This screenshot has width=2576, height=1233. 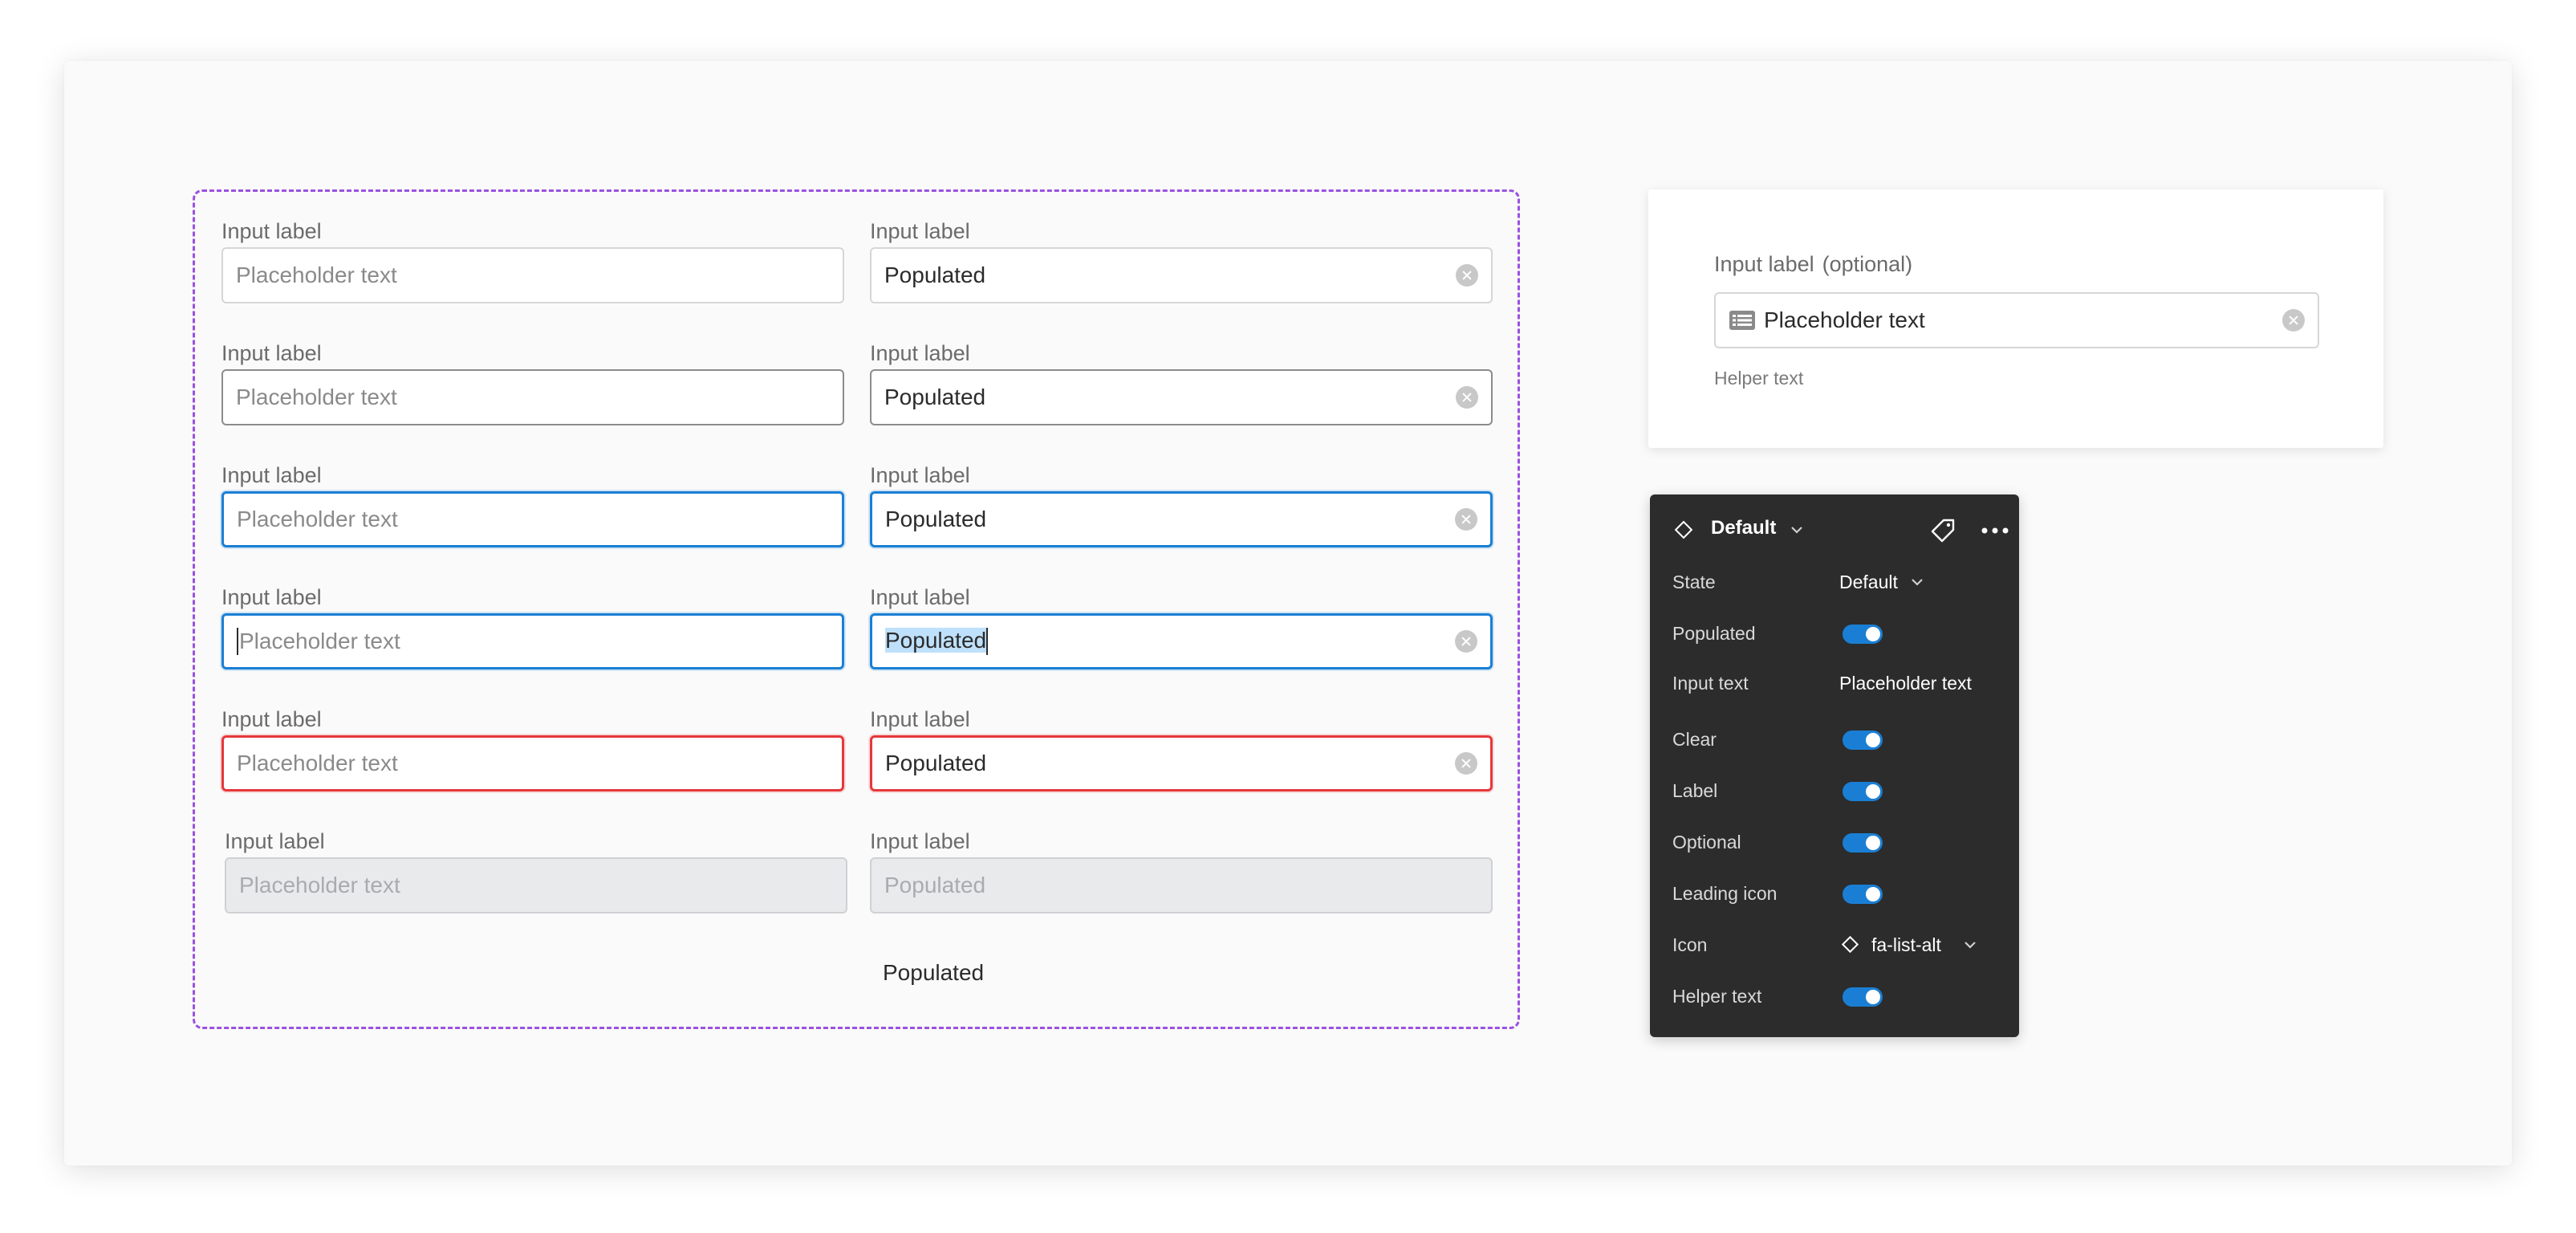 I want to click on label-toggle, so click(x=1863, y=791).